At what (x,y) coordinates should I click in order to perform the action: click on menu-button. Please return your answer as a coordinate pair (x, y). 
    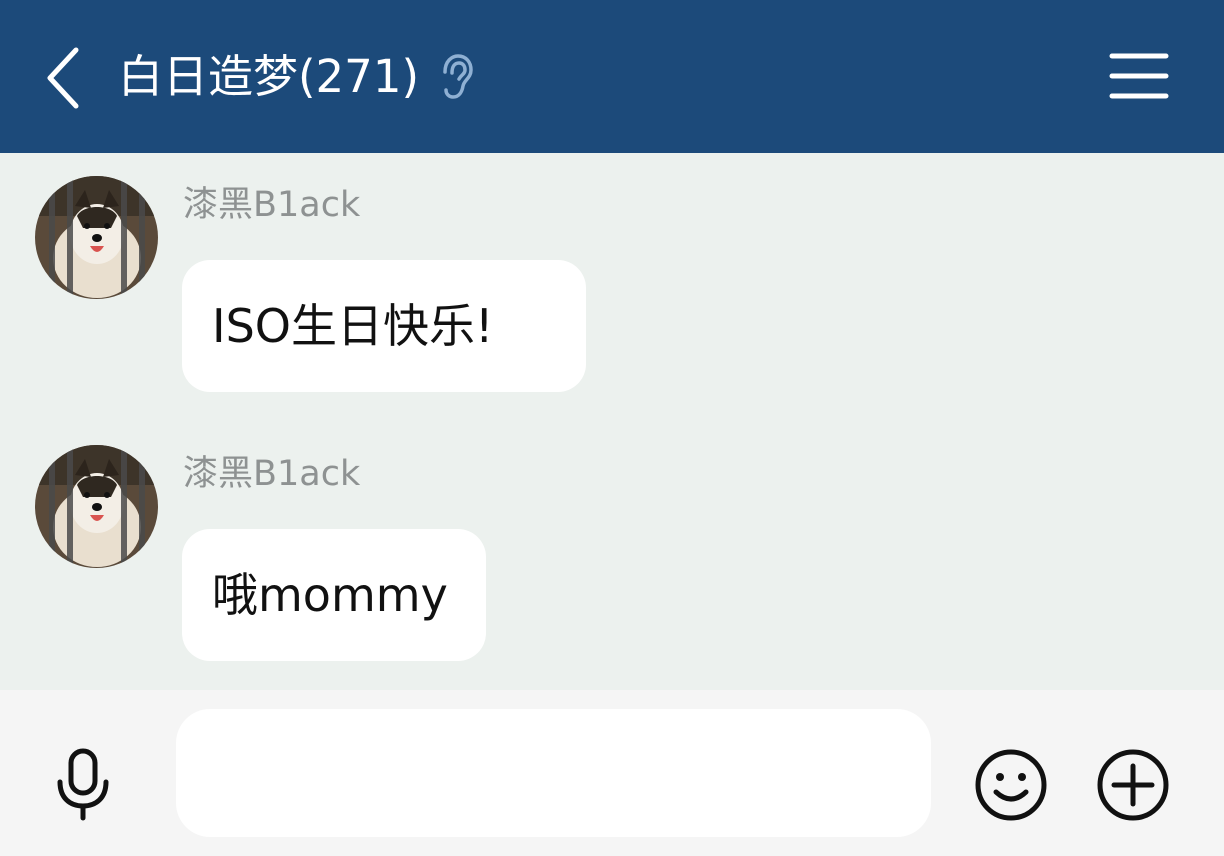
    Looking at the image, I should click on (1140, 77).